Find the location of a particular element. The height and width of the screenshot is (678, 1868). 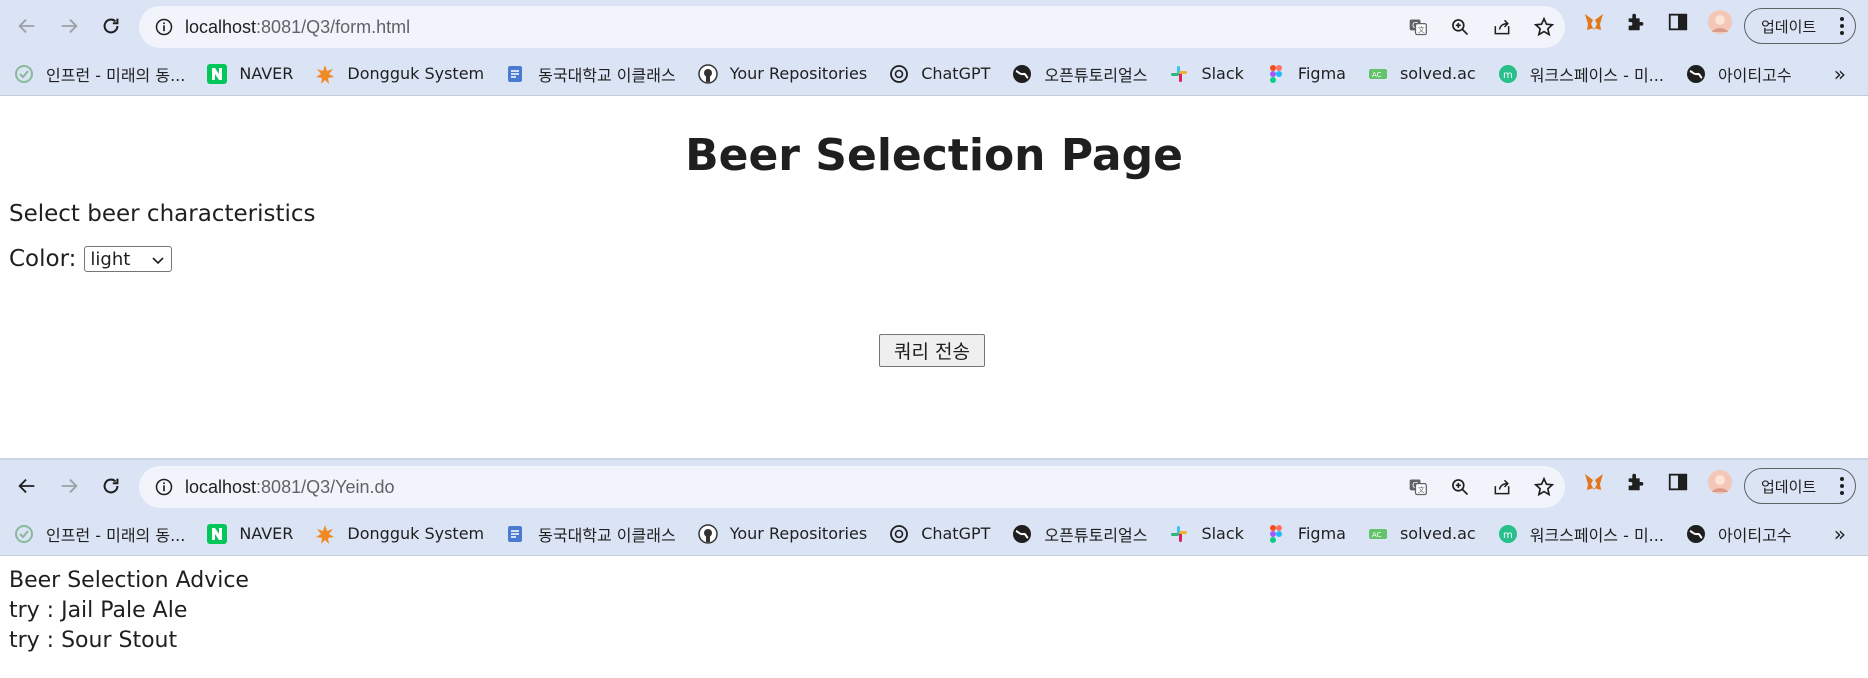

chevron-down-icon is located at coordinates (158, 261).